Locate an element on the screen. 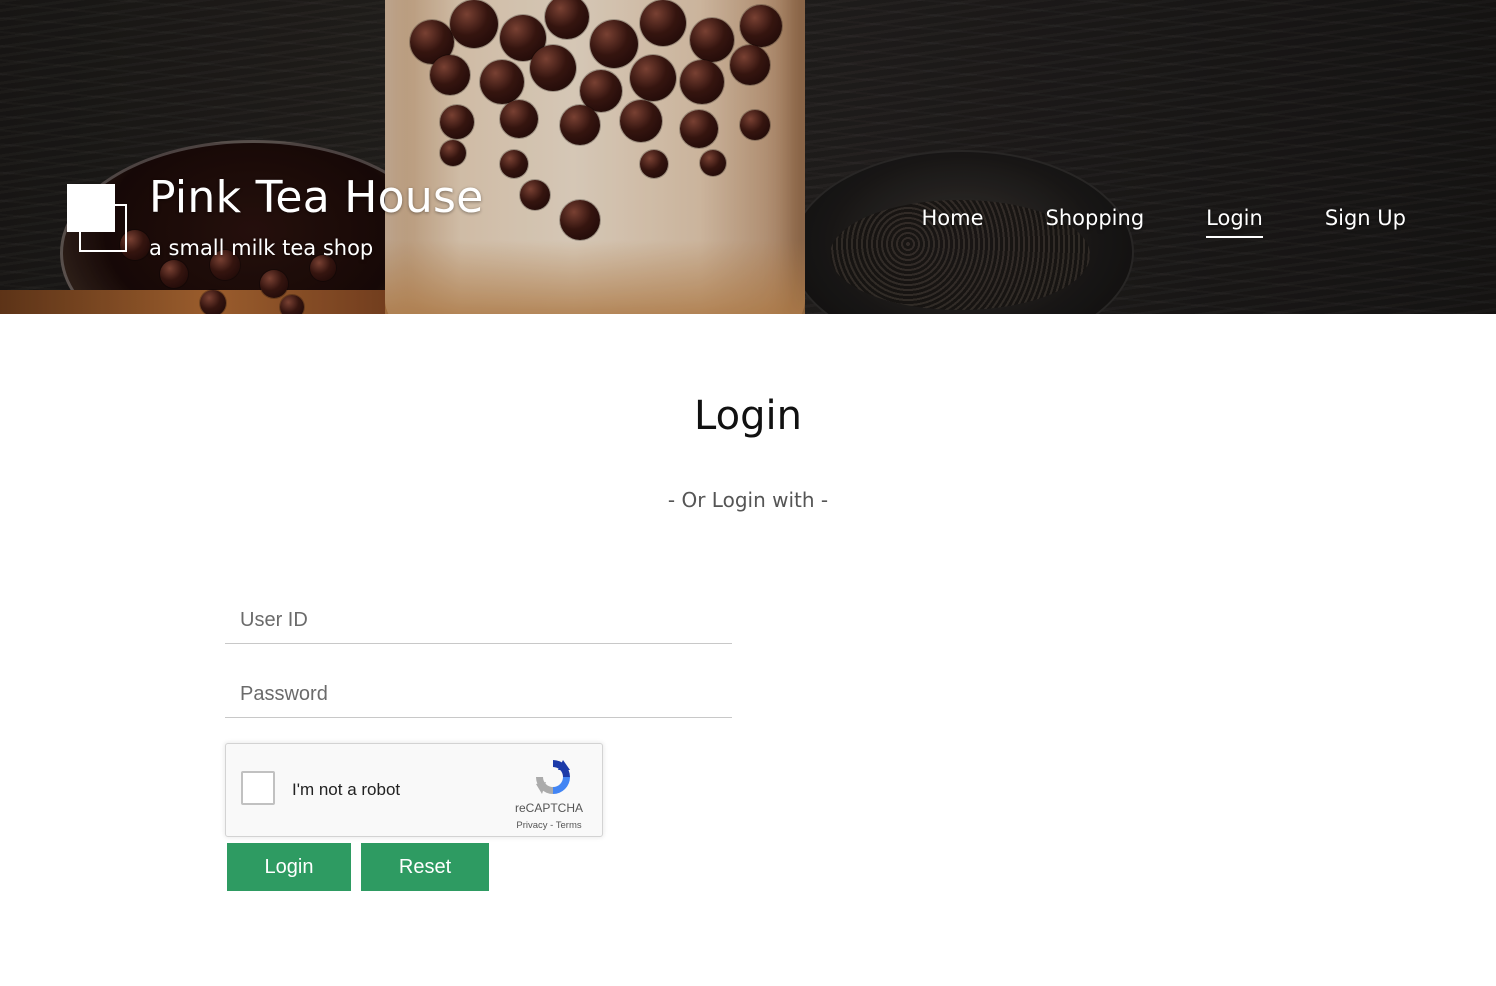 This screenshot has width=1496, height=986. main-nav: Home Shopping Login Sign Up is located at coordinates (1133, 222).